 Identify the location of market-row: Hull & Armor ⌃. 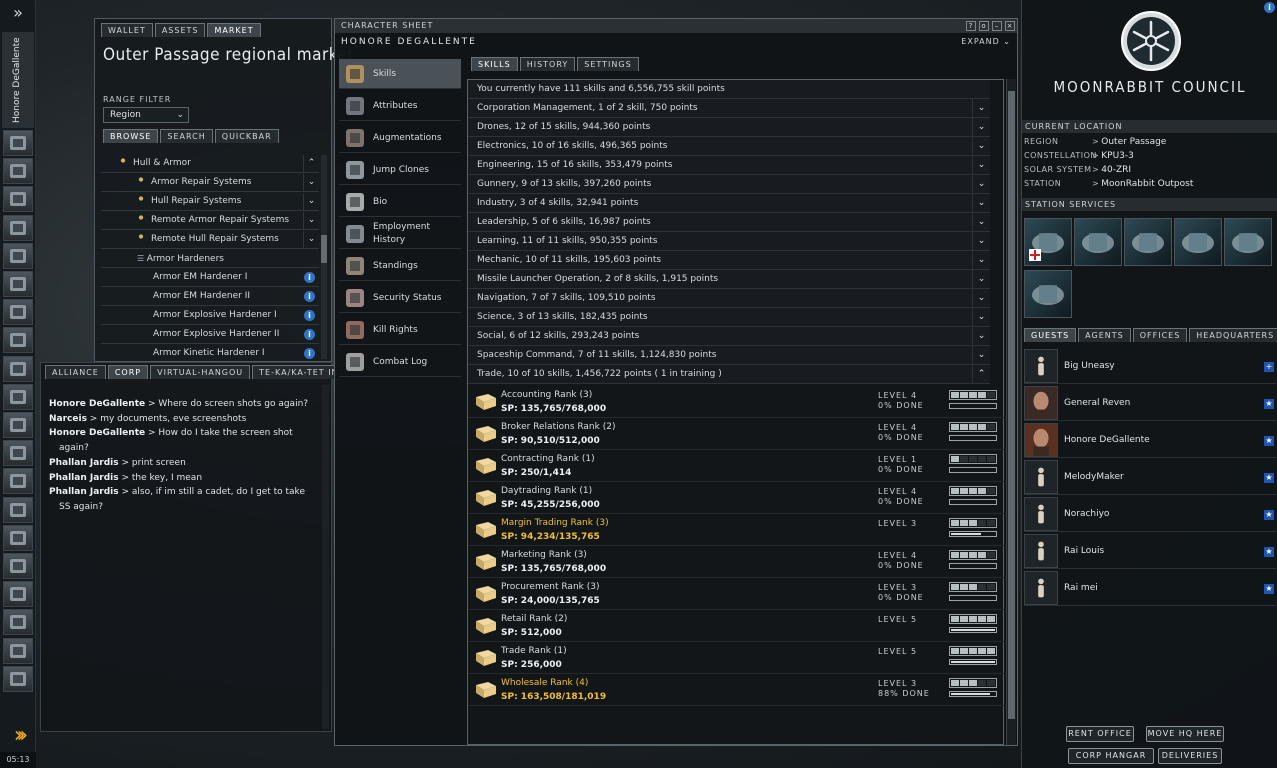
(210, 164).